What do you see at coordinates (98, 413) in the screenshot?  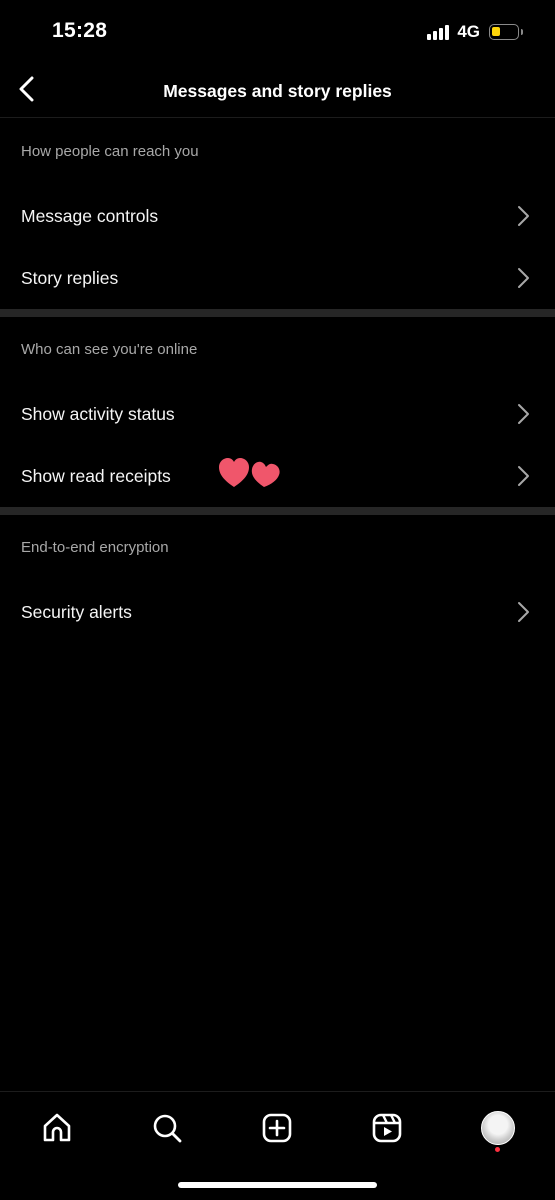 I see `list-item-label: Show activity status` at bounding box center [98, 413].